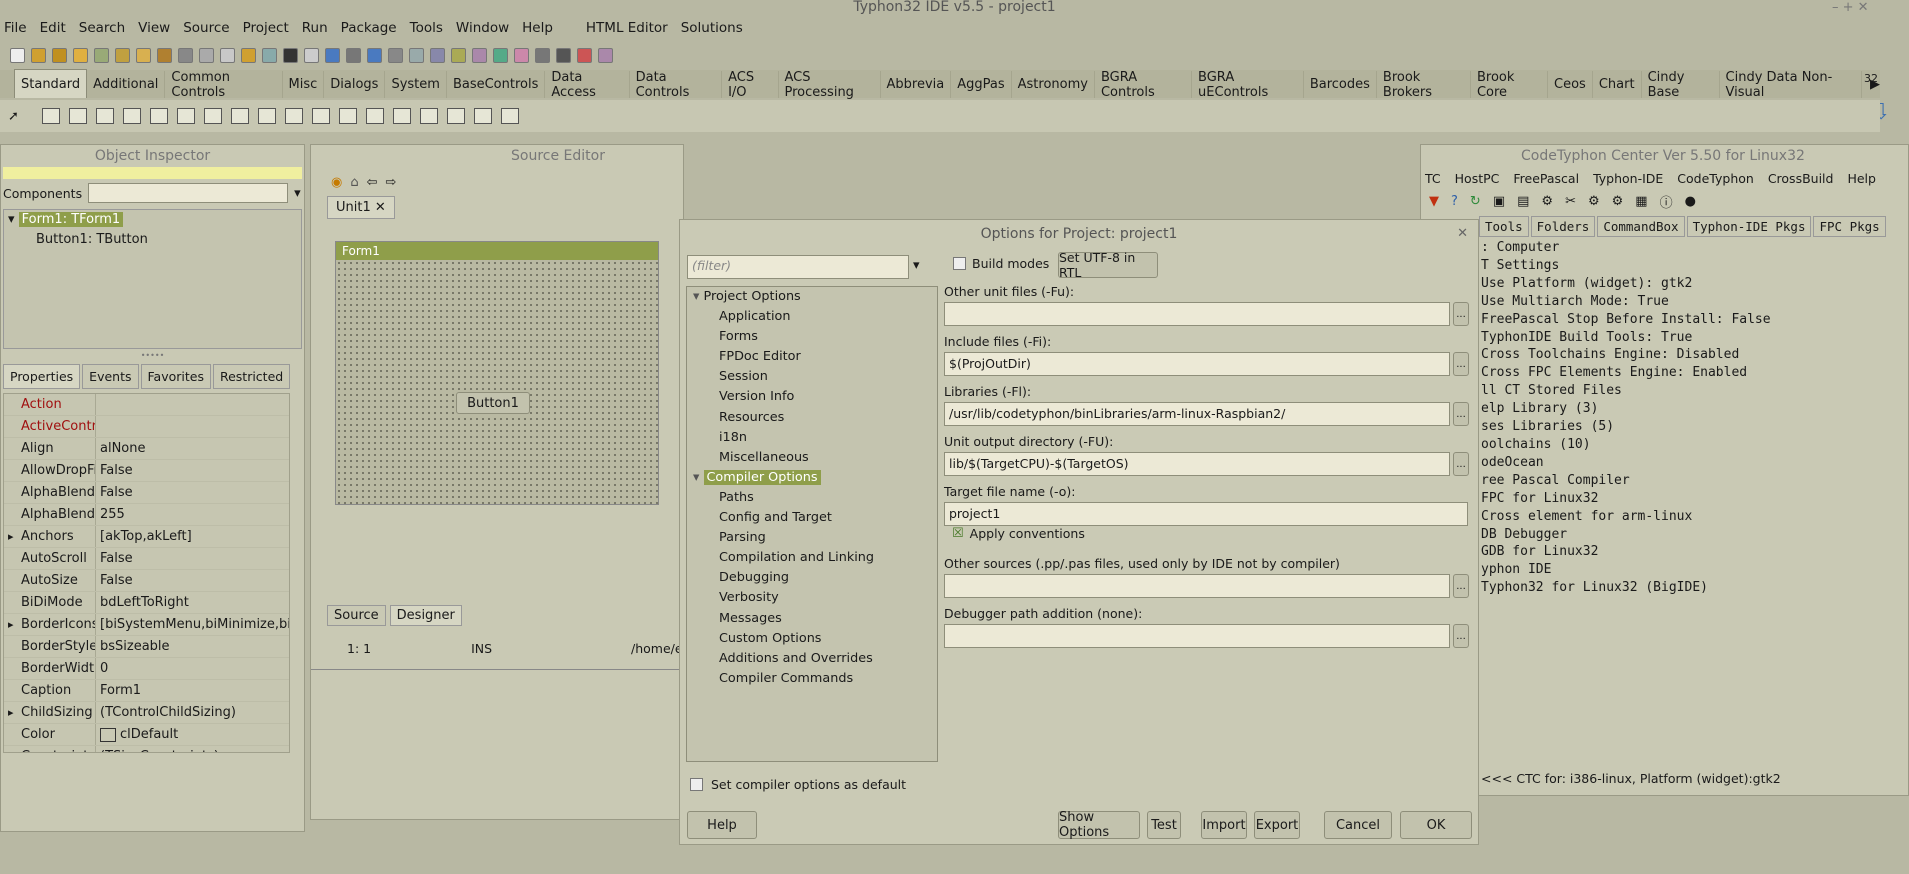 The width and height of the screenshot is (1909, 874). I want to click on package-icon: ▦, so click(1641, 201).